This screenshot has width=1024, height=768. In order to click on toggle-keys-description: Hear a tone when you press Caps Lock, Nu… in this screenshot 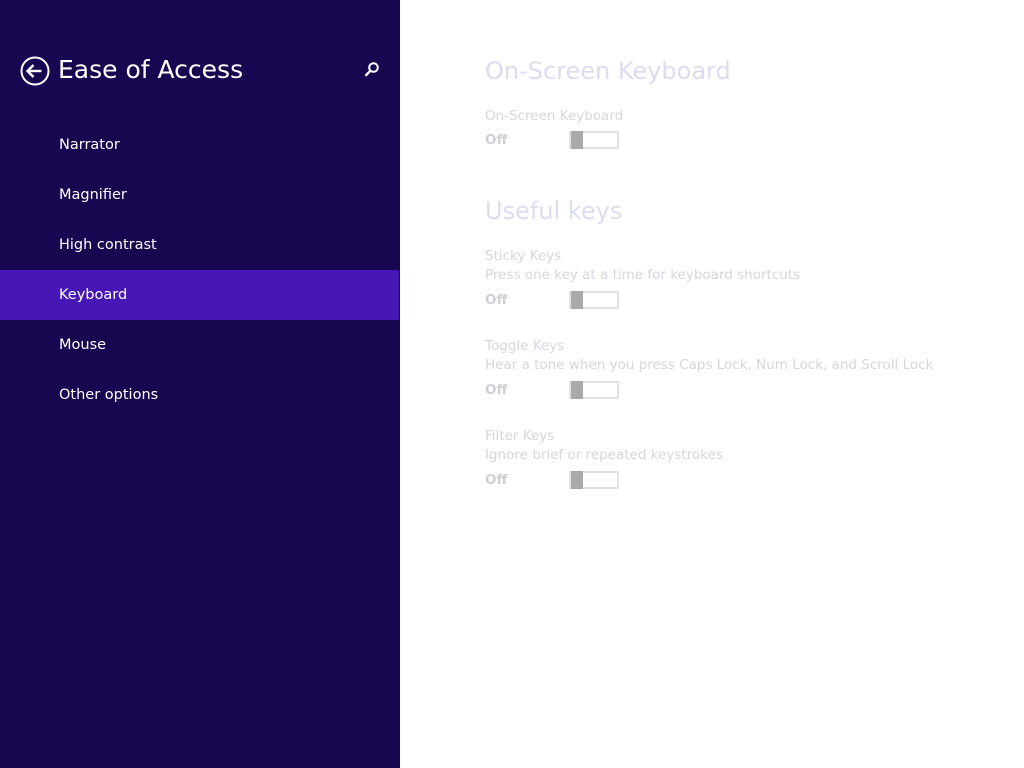, I will do `click(709, 365)`.